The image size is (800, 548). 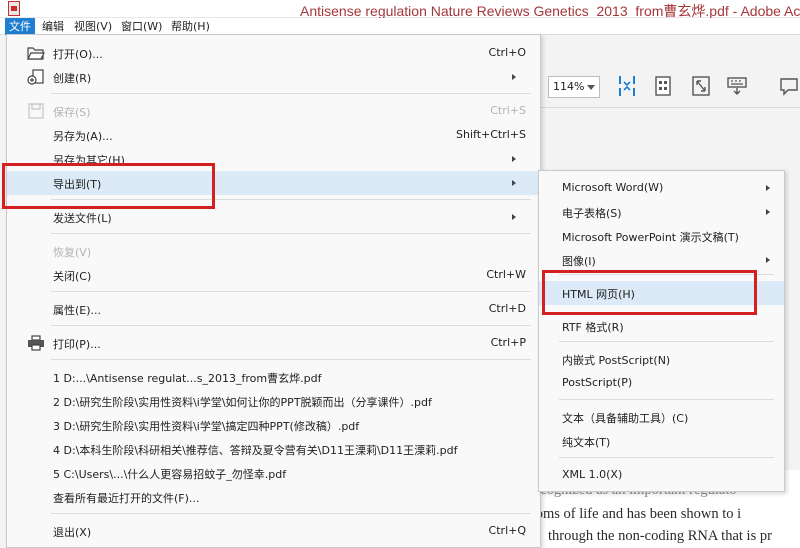 I want to click on save-icon, so click(x=36, y=111).